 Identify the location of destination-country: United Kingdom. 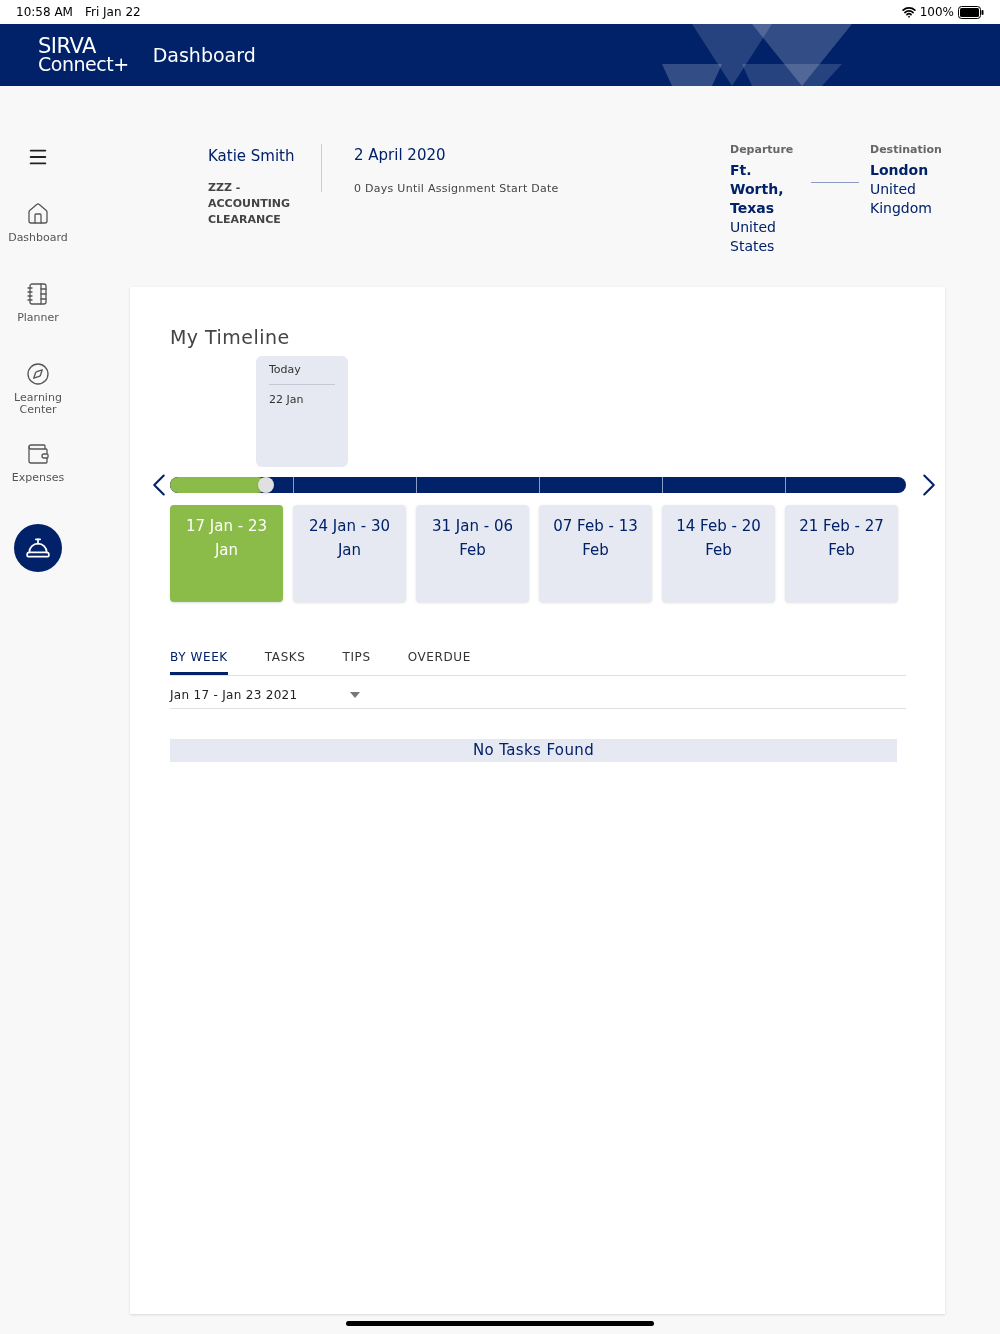
(901, 198).